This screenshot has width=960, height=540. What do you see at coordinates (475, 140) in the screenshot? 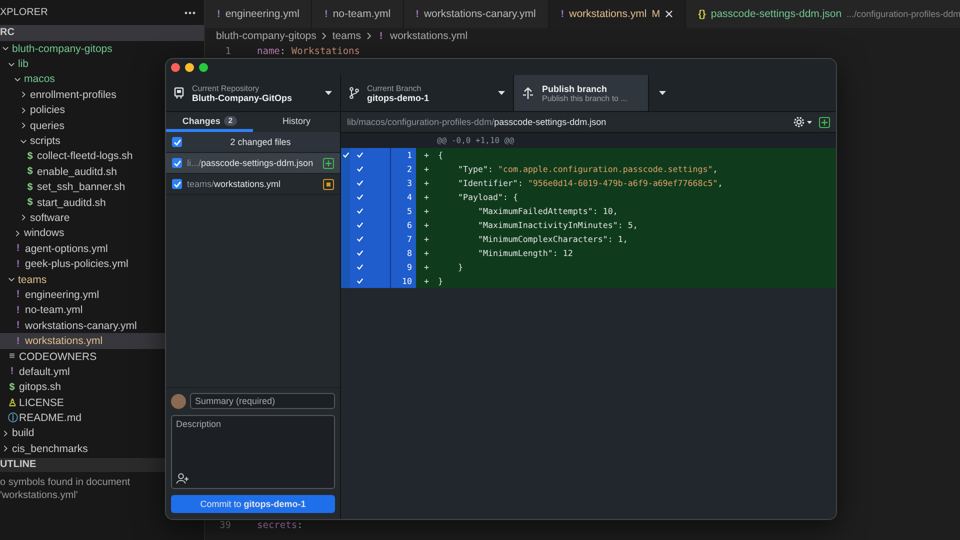
I see `hunk-header: @@ -0,0 +1,10 @@` at bounding box center [475, 140].